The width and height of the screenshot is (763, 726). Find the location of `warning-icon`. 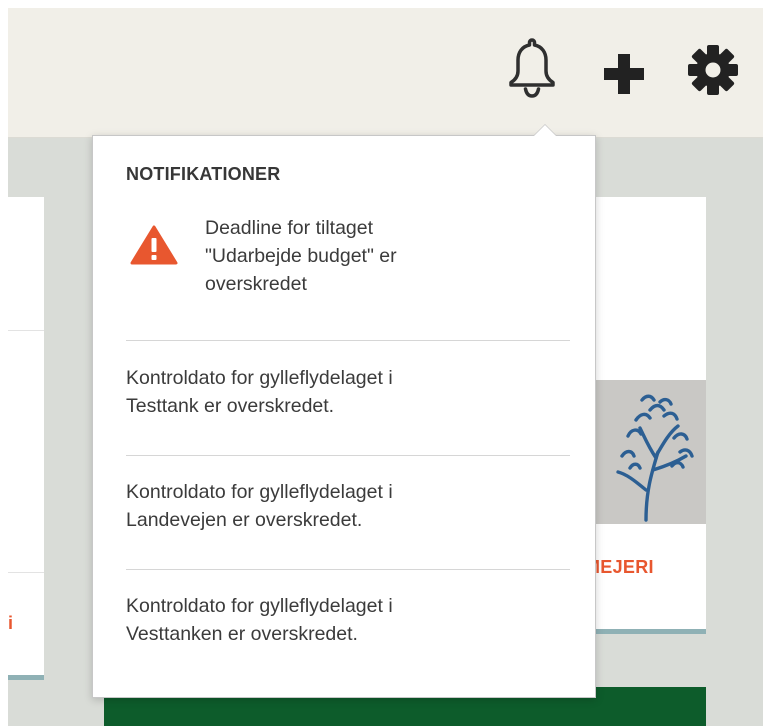

warning-icon is located at coordinates (154, 249).